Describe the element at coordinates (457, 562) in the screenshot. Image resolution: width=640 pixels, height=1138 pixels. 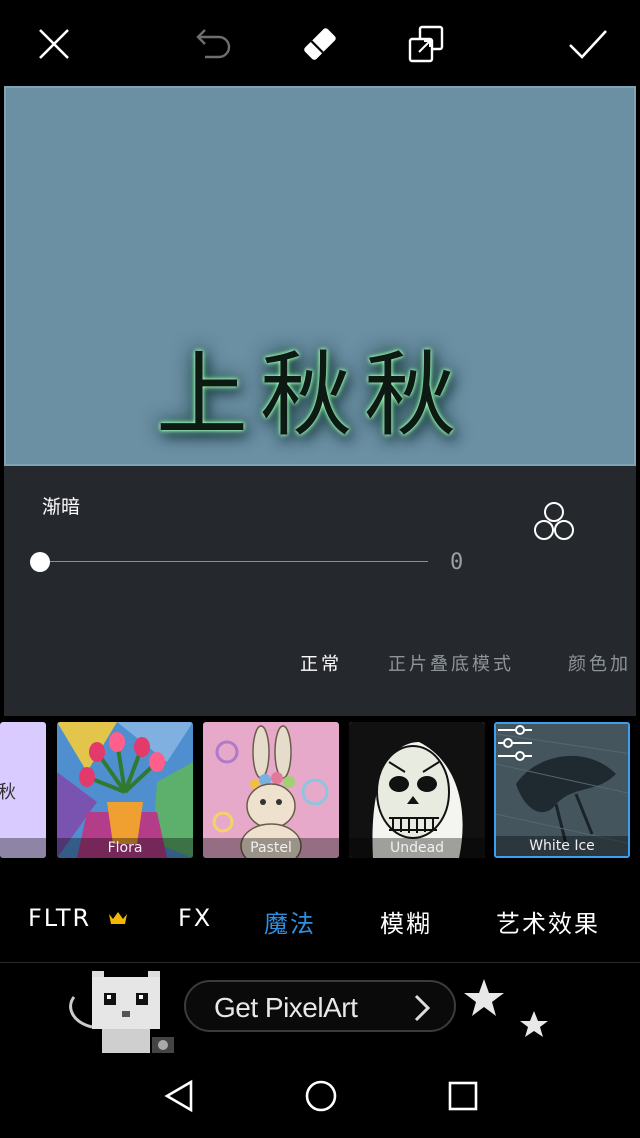
I see `slider-value: 0` at that location.